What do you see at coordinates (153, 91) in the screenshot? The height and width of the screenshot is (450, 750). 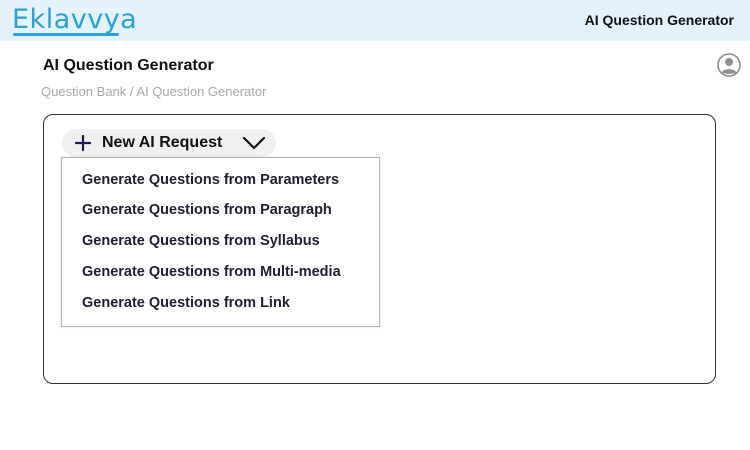 I see `breadcrumb: Question Bank / AI Question Generator` at bounding box center [153, 91].